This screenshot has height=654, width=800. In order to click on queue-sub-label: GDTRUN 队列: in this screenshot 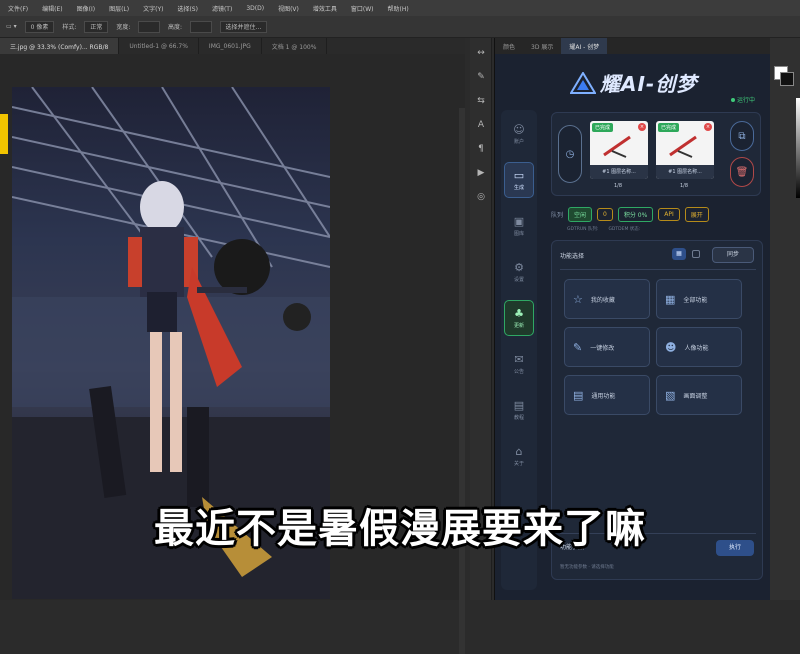, I will do `click(583, 229)`.